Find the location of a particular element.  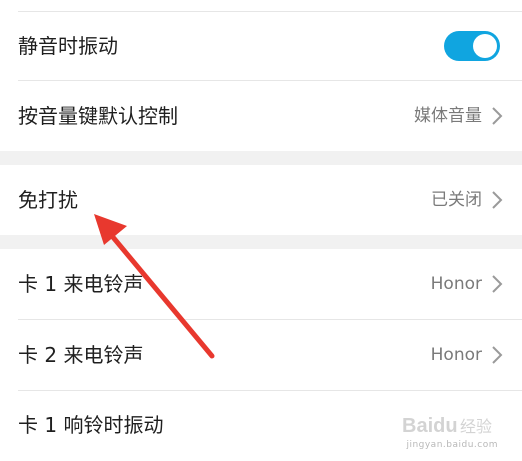

watermark-subtext: jingyan.baidu.com is located at coordinates (452, 445).